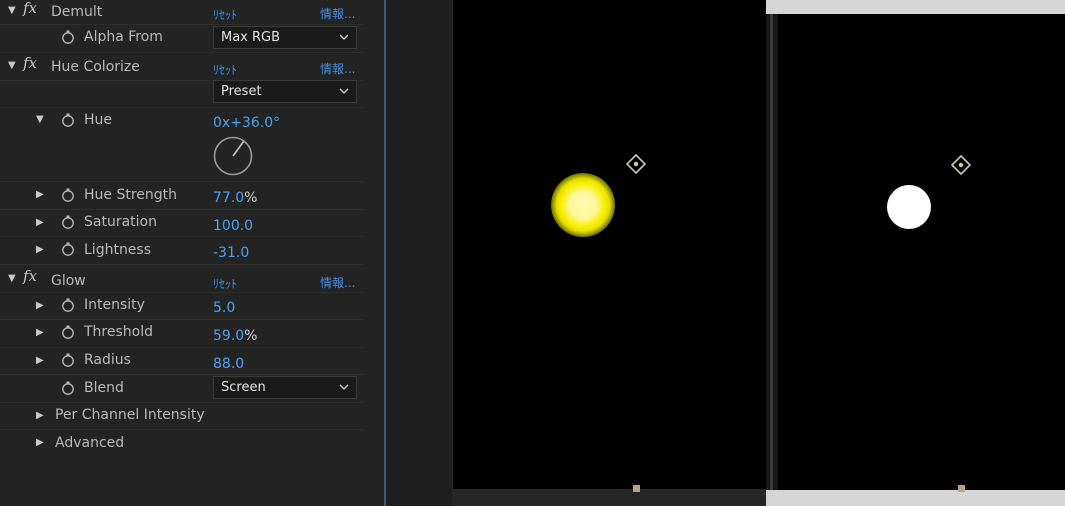  What do you see at coordinates (98, 120) in the screenshot?
I see `property-label: Hue` at bounding box center [98, 120].